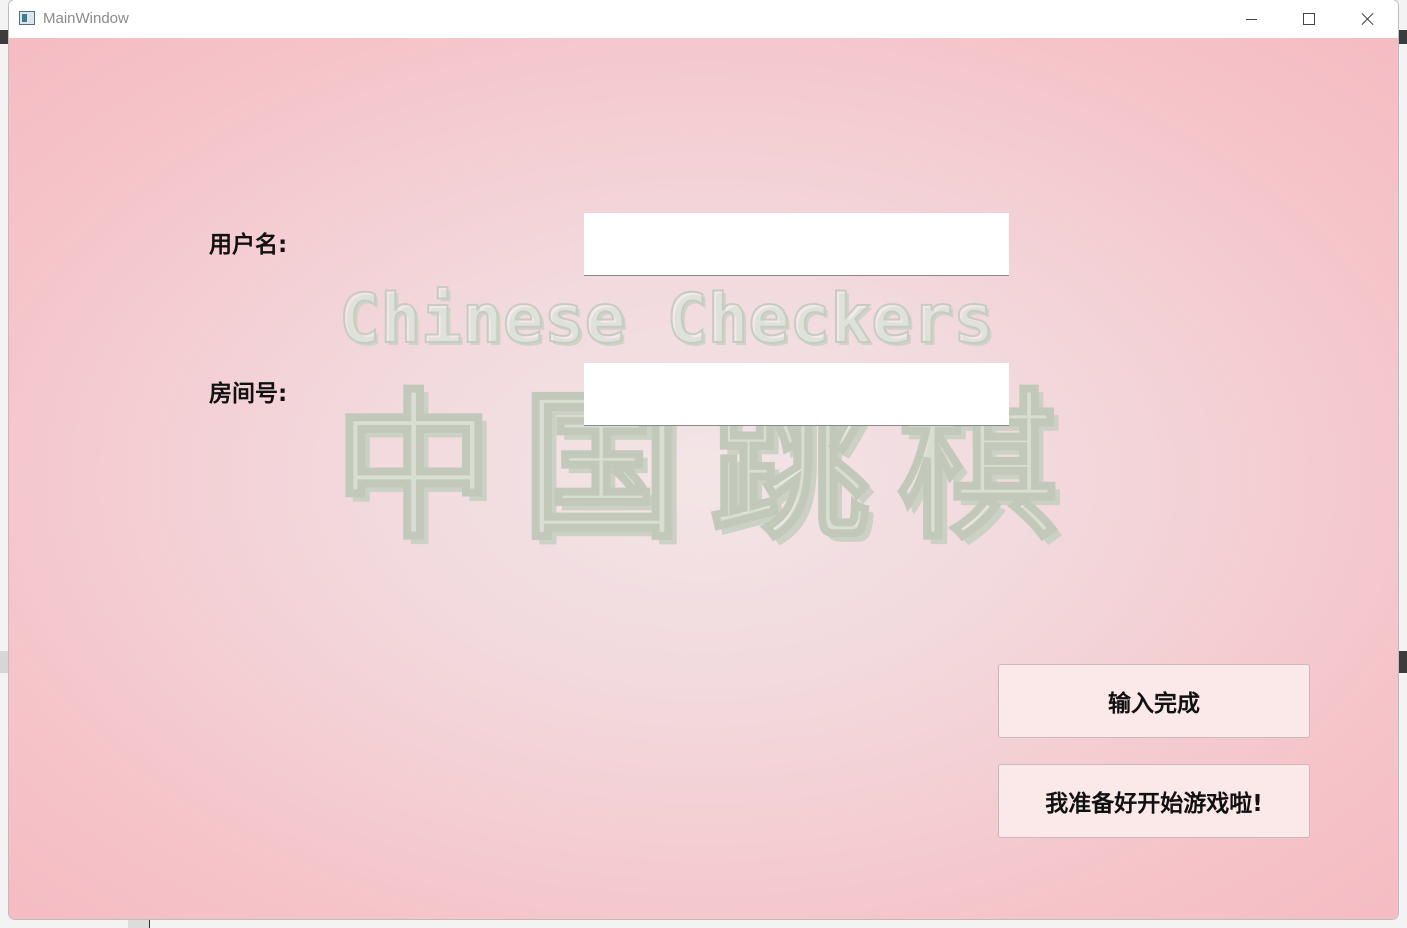  I want to click on input-done-button: 输入完成, so click(1154, 701).